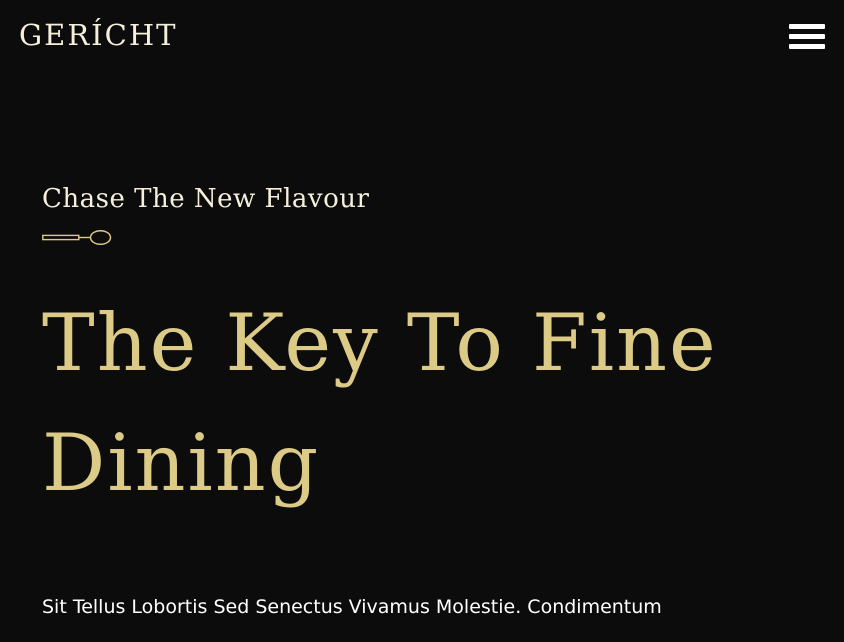  What do you see at coordinates (206, 199) in the screenshot?
I see `hero-subtitle: Chase The New Flavour` at bounding box center [206, 199].